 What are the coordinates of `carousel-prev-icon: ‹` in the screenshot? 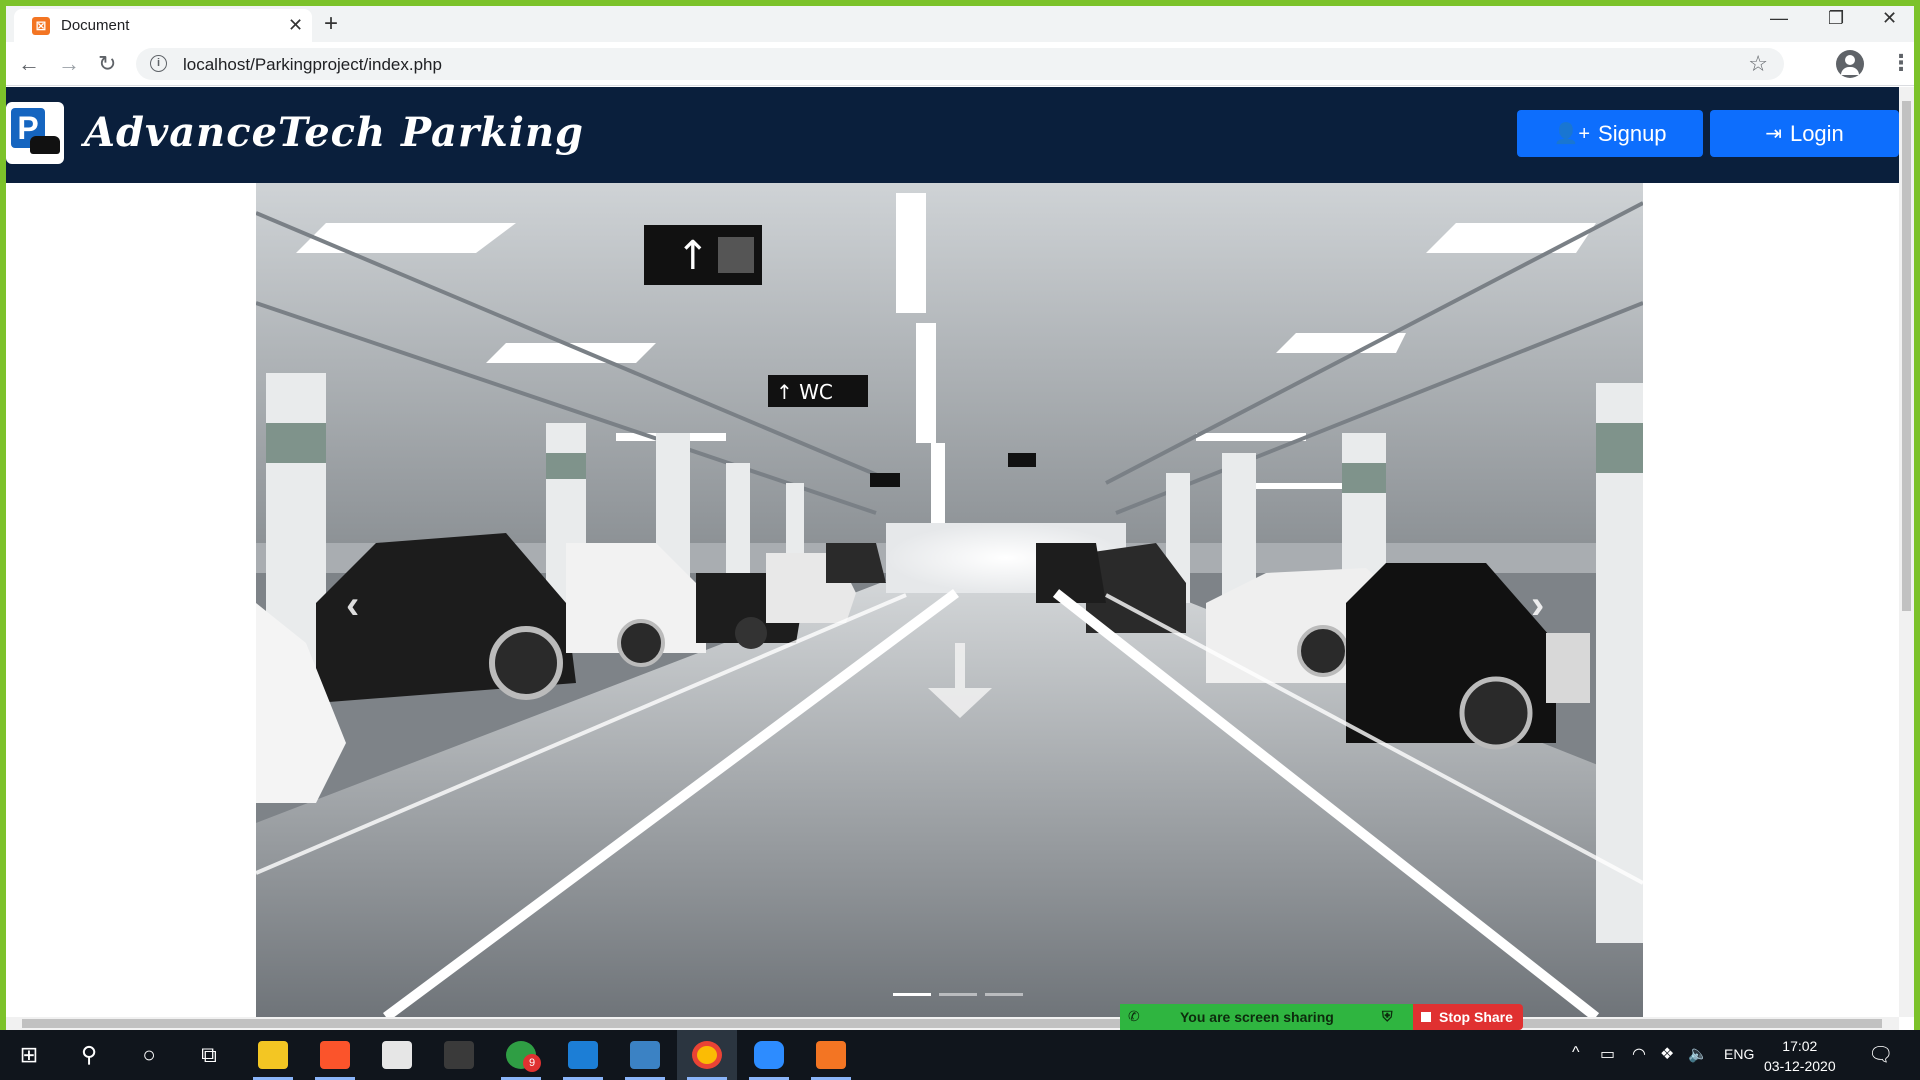 It's located at (352, 605).